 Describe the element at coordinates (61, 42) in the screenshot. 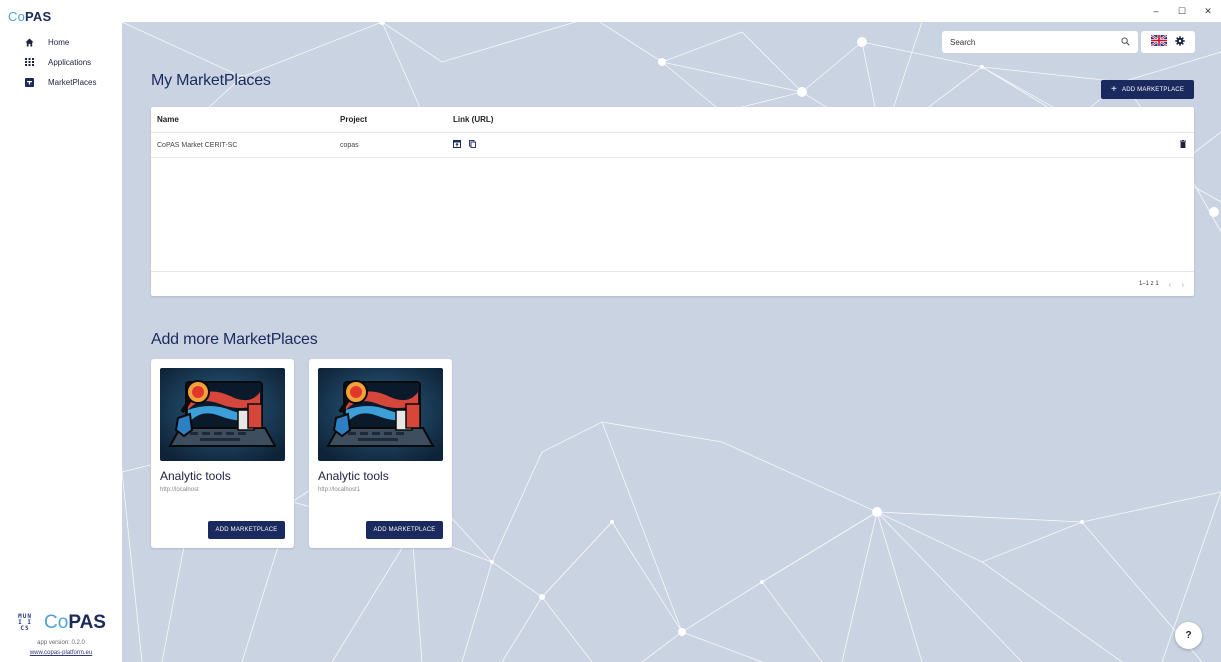

I see `sidebar-item-home: Home` at that location.